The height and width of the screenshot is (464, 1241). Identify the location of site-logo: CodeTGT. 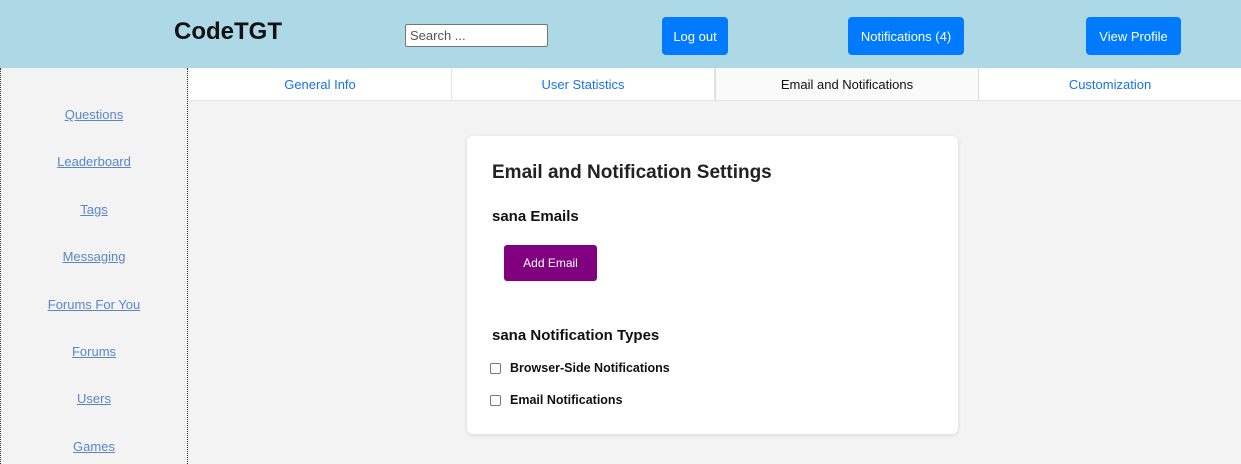
(228, 32).